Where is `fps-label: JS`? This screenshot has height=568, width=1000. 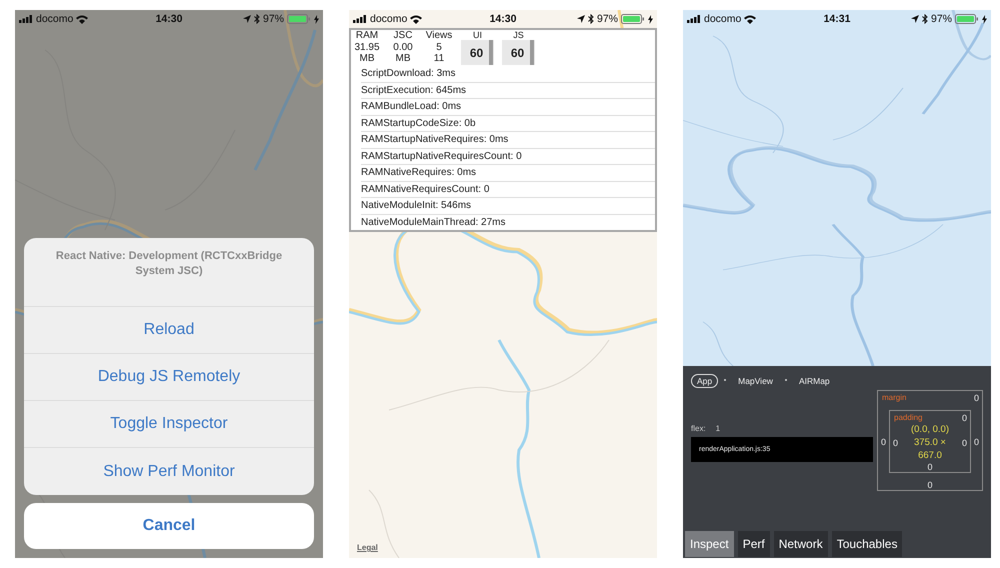 fps-label: JS is located at coordinates (518, 35).